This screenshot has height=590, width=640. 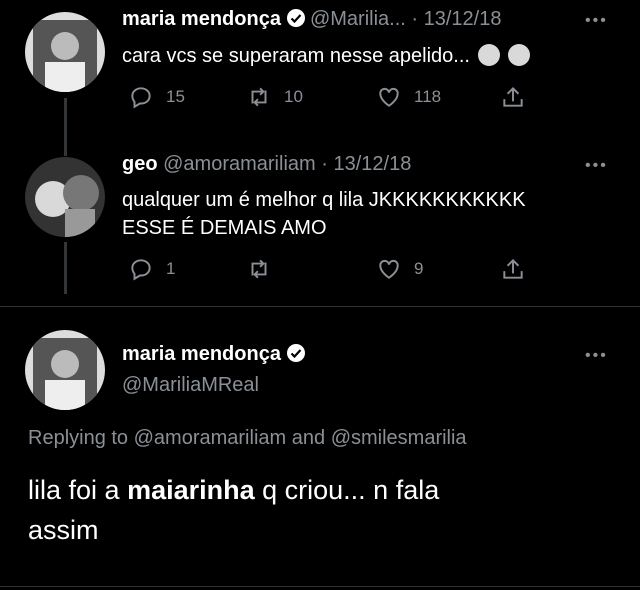 I want to click on like-button: 118, so click(x=408, y=97).